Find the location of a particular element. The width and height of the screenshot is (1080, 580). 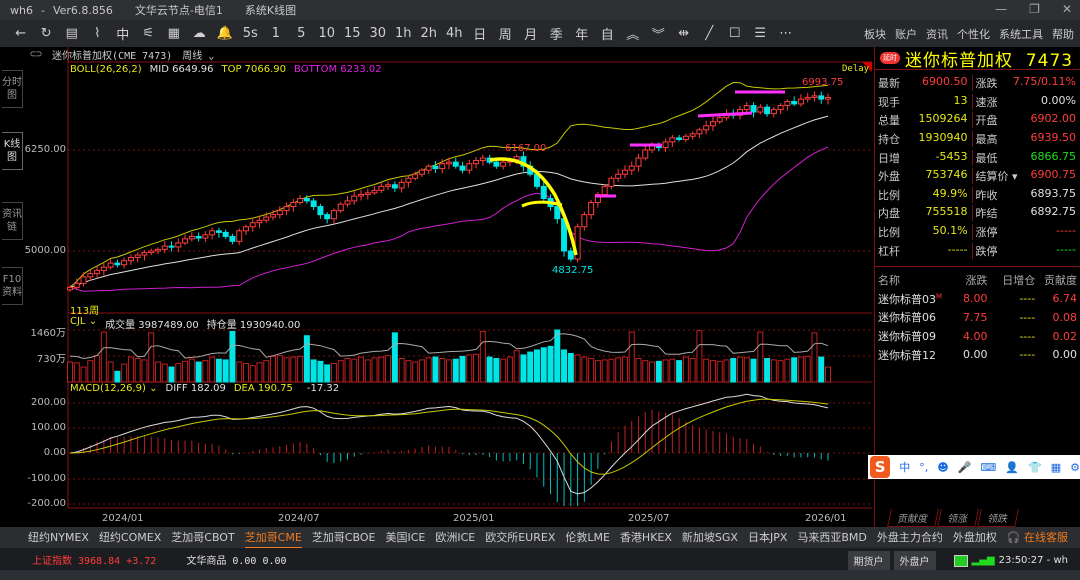

quote-value: 6892.75 is located at coordinates (1053, 212).